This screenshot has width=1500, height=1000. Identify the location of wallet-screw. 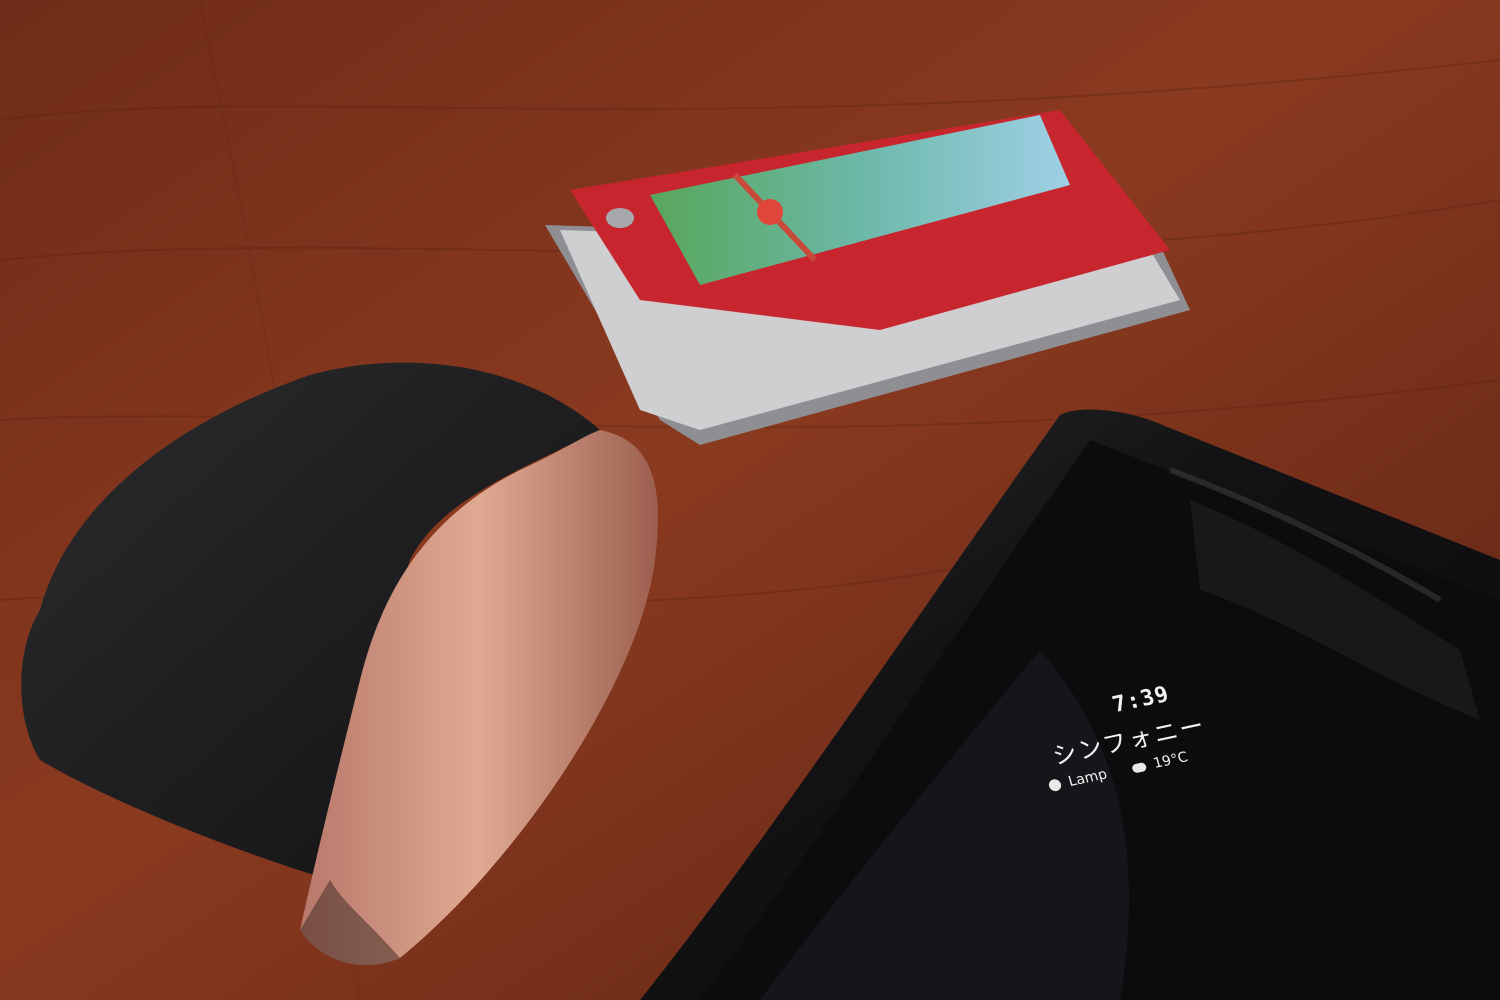
(620, 218).